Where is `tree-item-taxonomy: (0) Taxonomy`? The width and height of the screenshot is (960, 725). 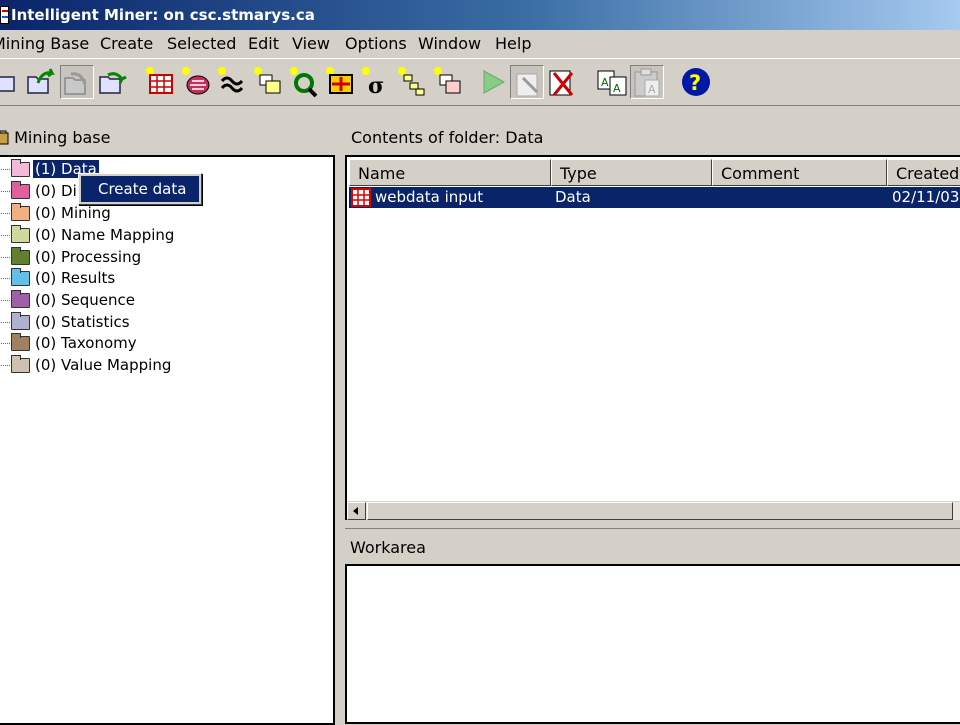
tree-item-taxonomy: (0) Taxonomy is located at coordinates (164, 344).